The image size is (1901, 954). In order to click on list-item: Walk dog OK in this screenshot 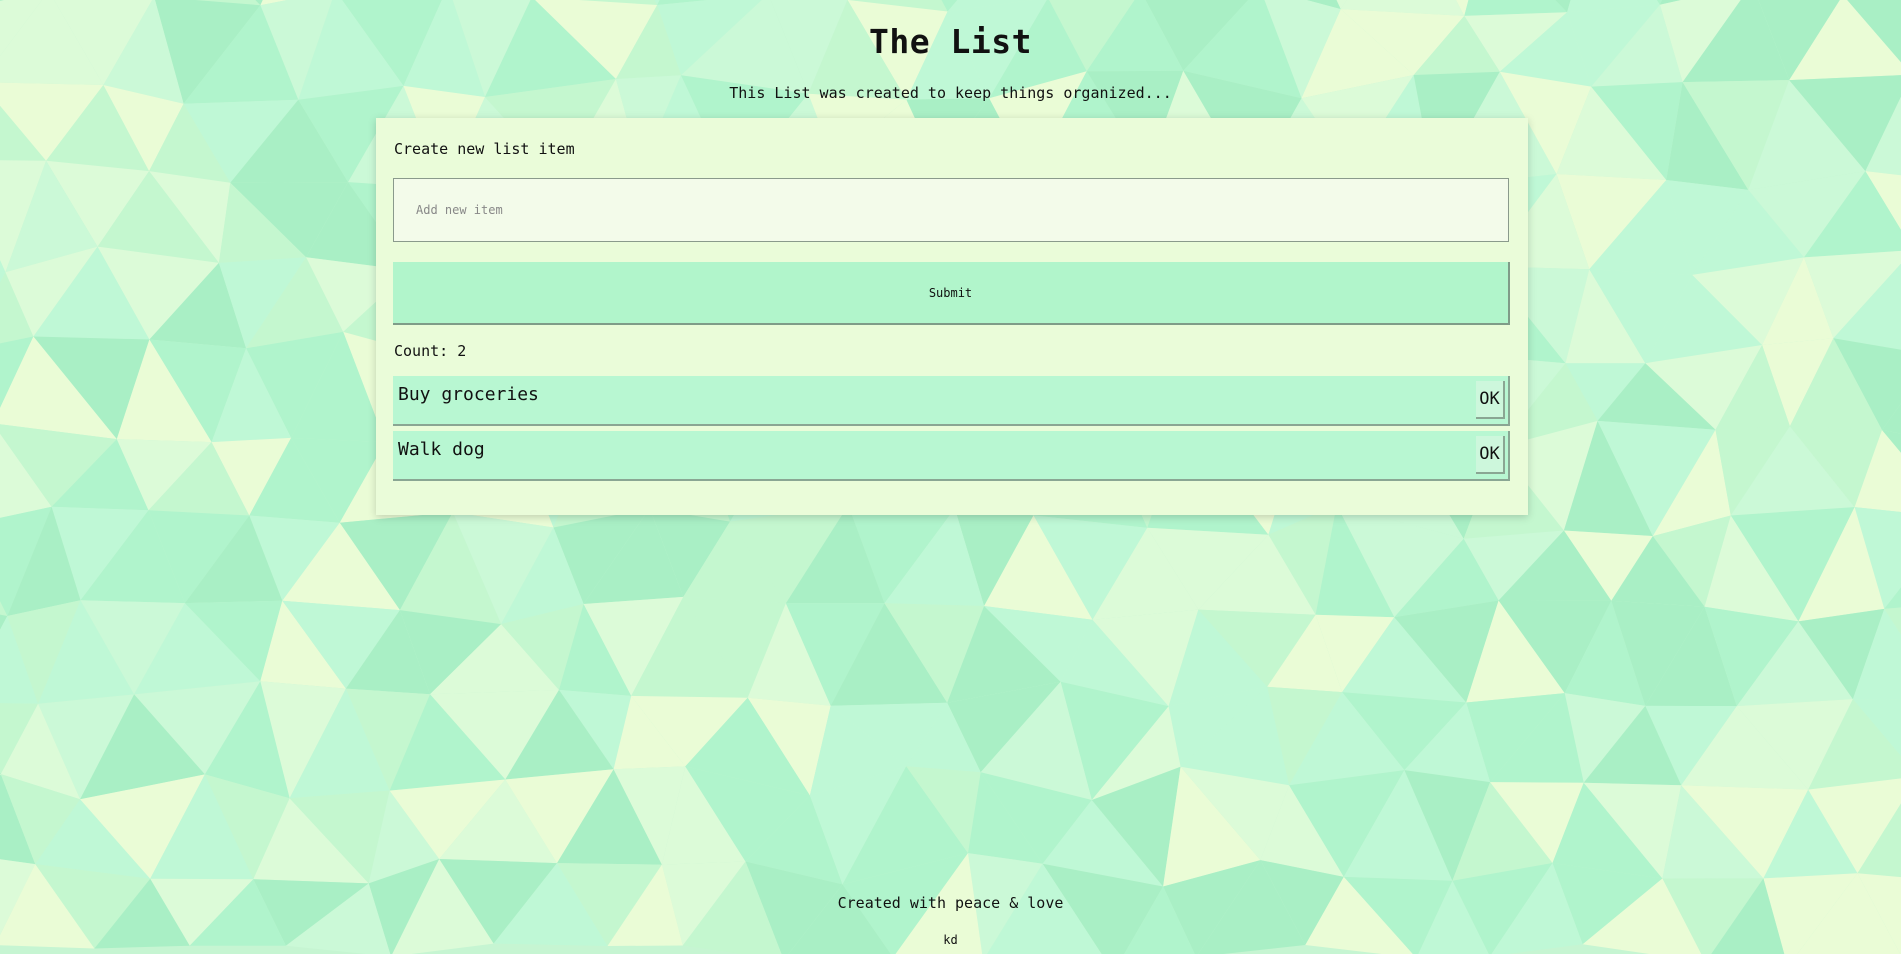, I will do `click(951, 456)`.